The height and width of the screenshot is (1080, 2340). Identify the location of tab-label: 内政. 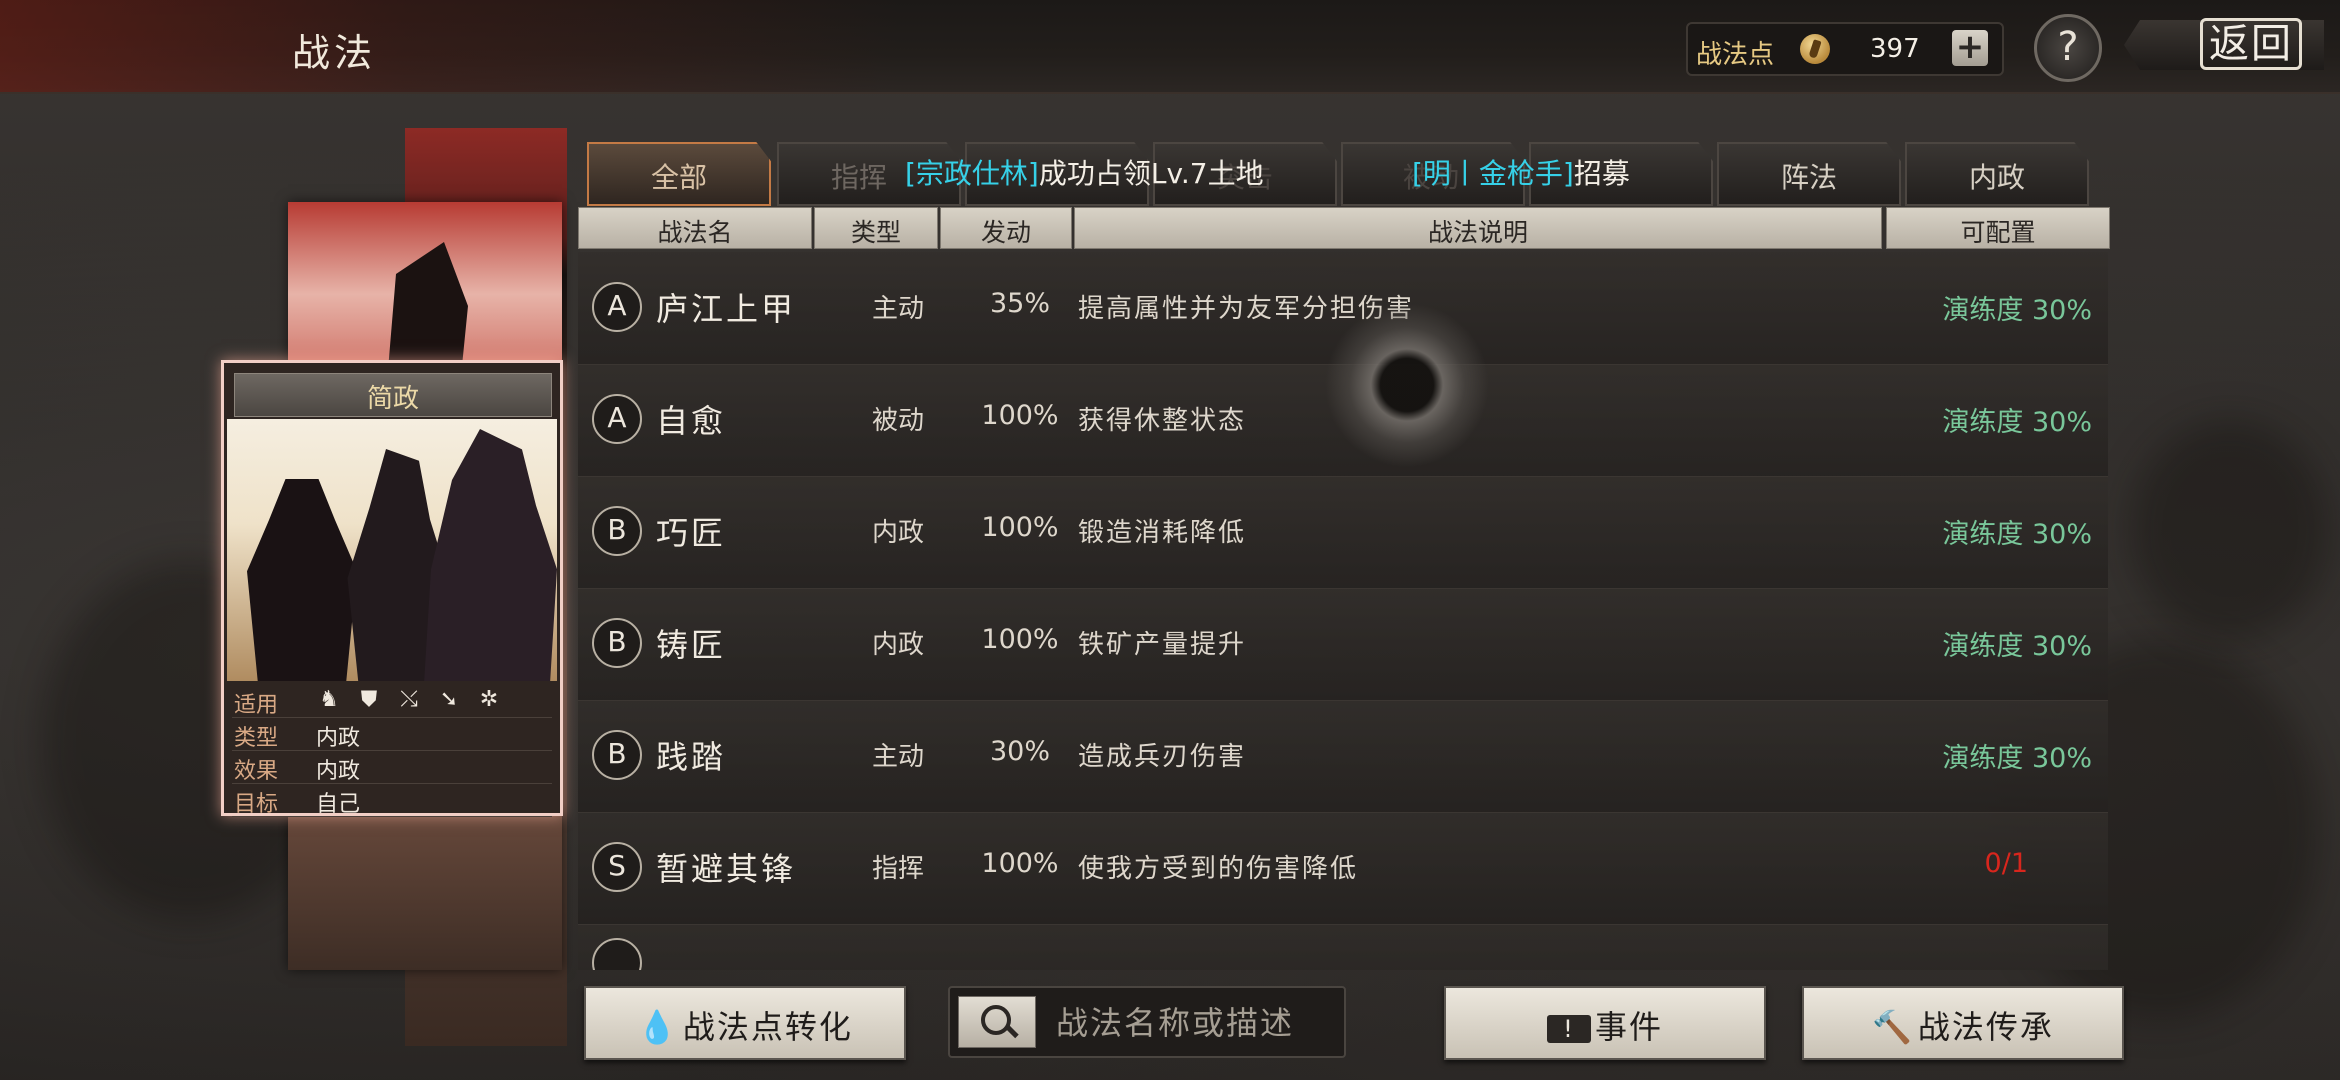
(1996, 177).